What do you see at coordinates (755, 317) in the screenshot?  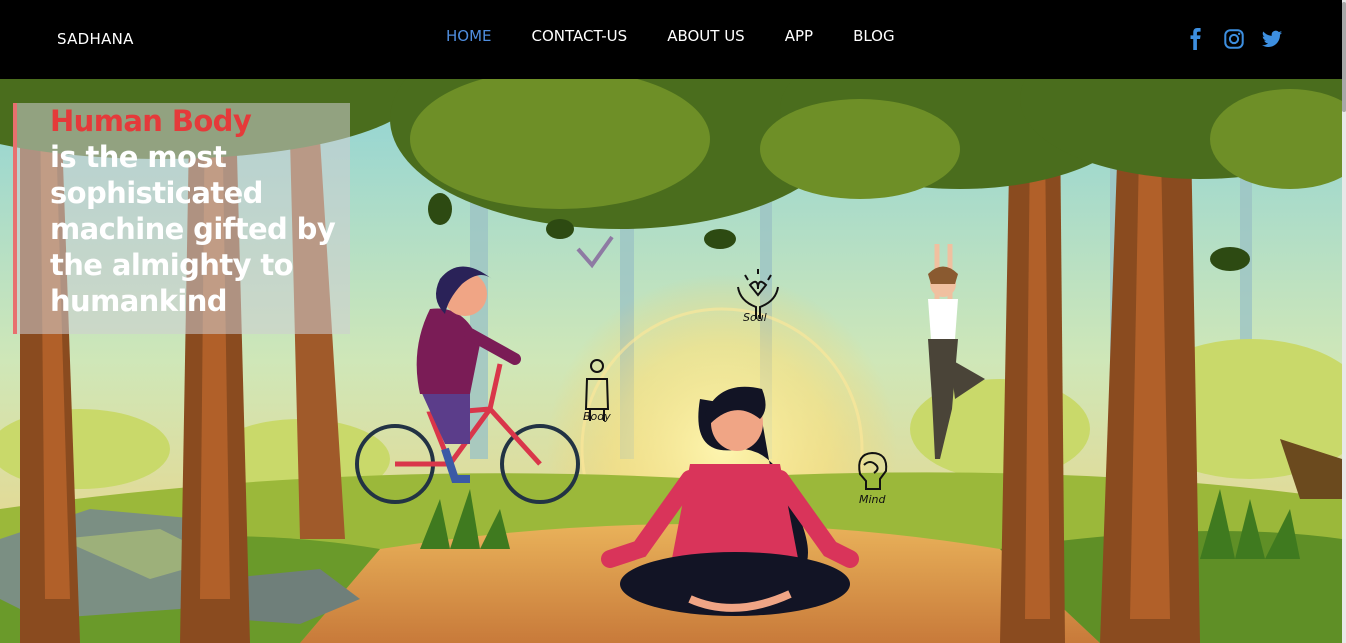 I see `soul-label: Soul` at bounding box center [755, 317].